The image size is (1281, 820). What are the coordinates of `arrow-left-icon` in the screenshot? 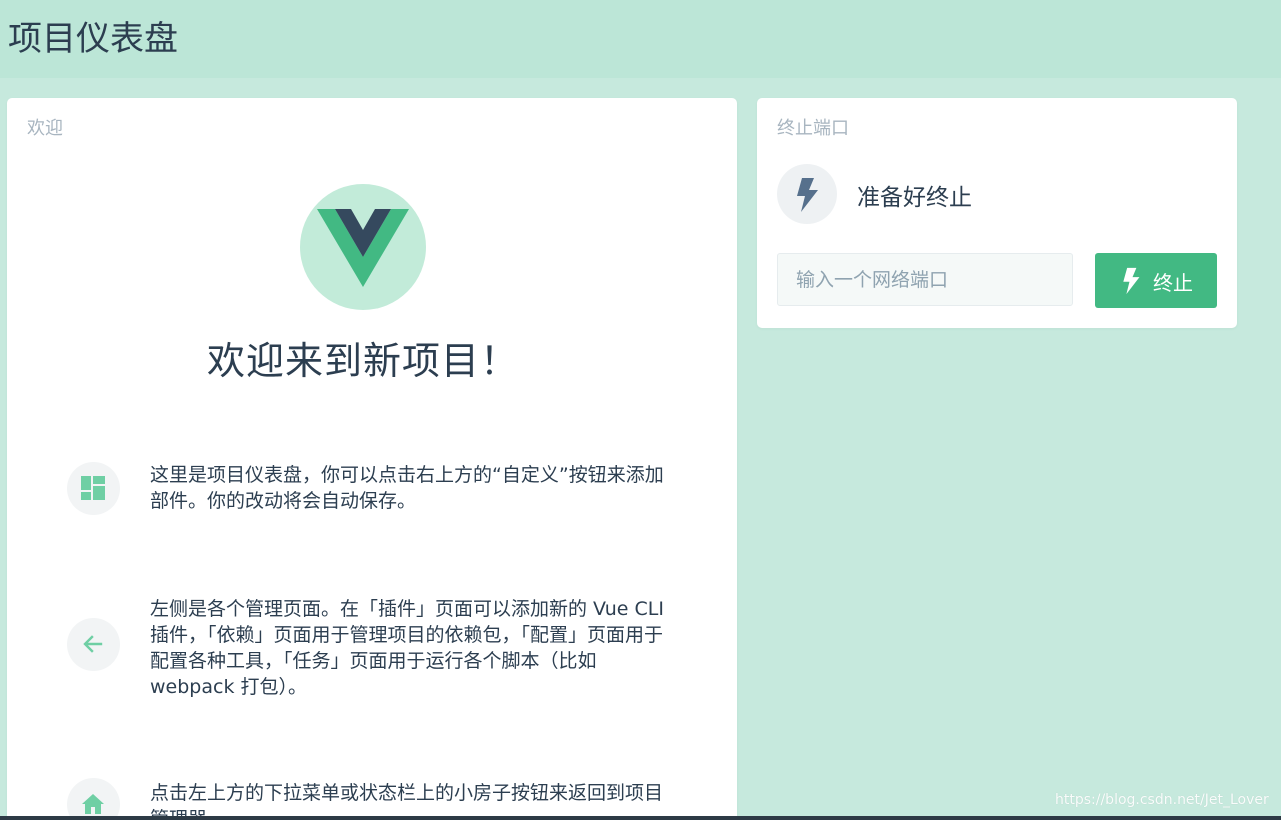 It's located at (93, 644).